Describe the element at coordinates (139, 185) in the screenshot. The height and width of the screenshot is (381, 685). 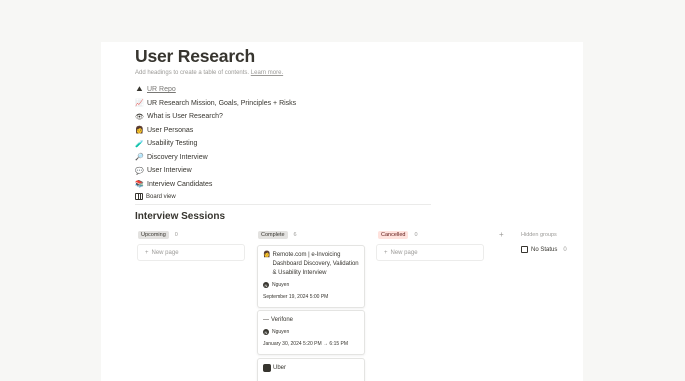
I see `books-icon: 📚` at that location.